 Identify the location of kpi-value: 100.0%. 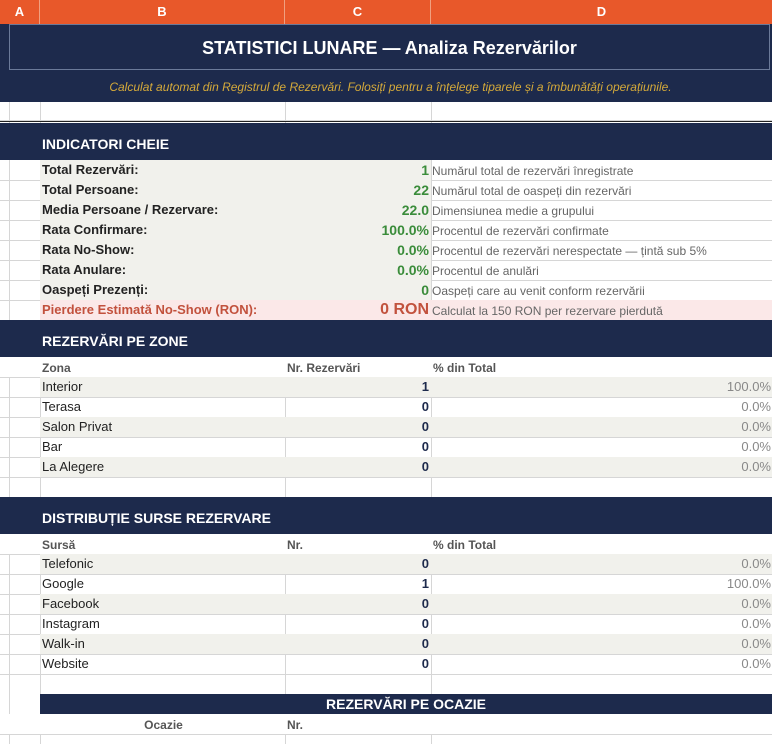
(358, 230).